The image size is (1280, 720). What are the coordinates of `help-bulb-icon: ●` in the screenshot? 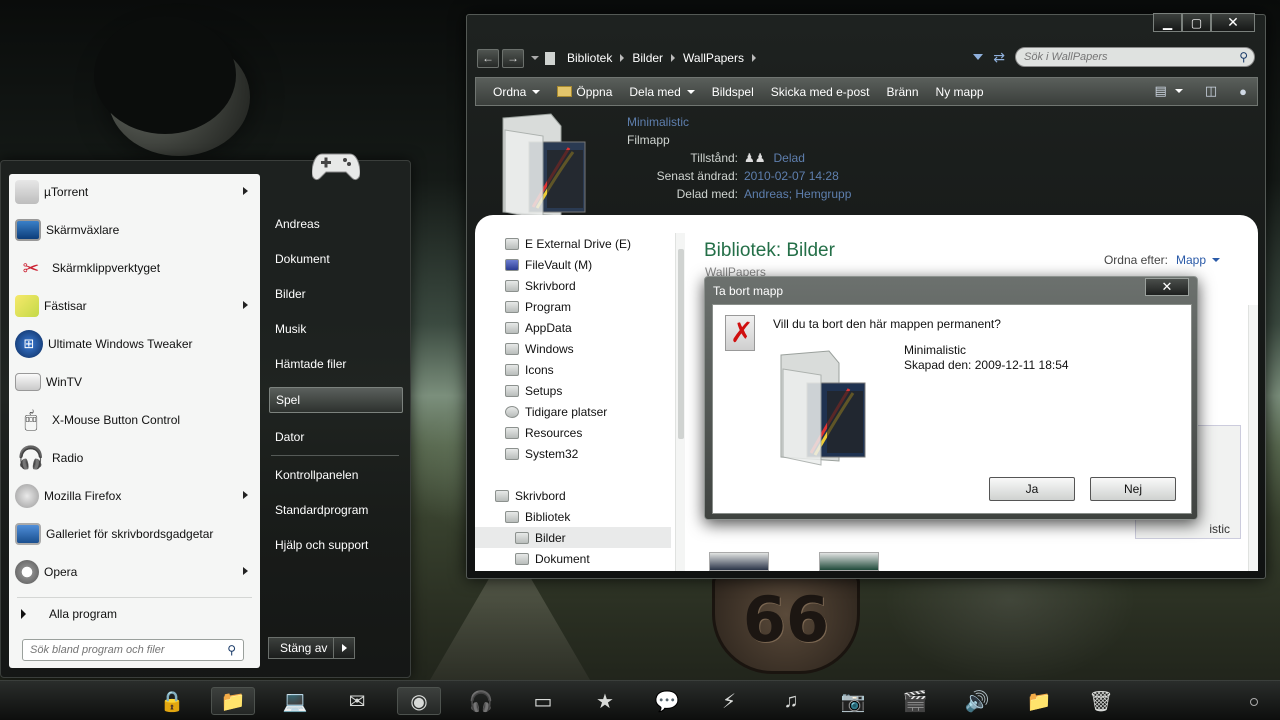 It's located at (1243, 91).